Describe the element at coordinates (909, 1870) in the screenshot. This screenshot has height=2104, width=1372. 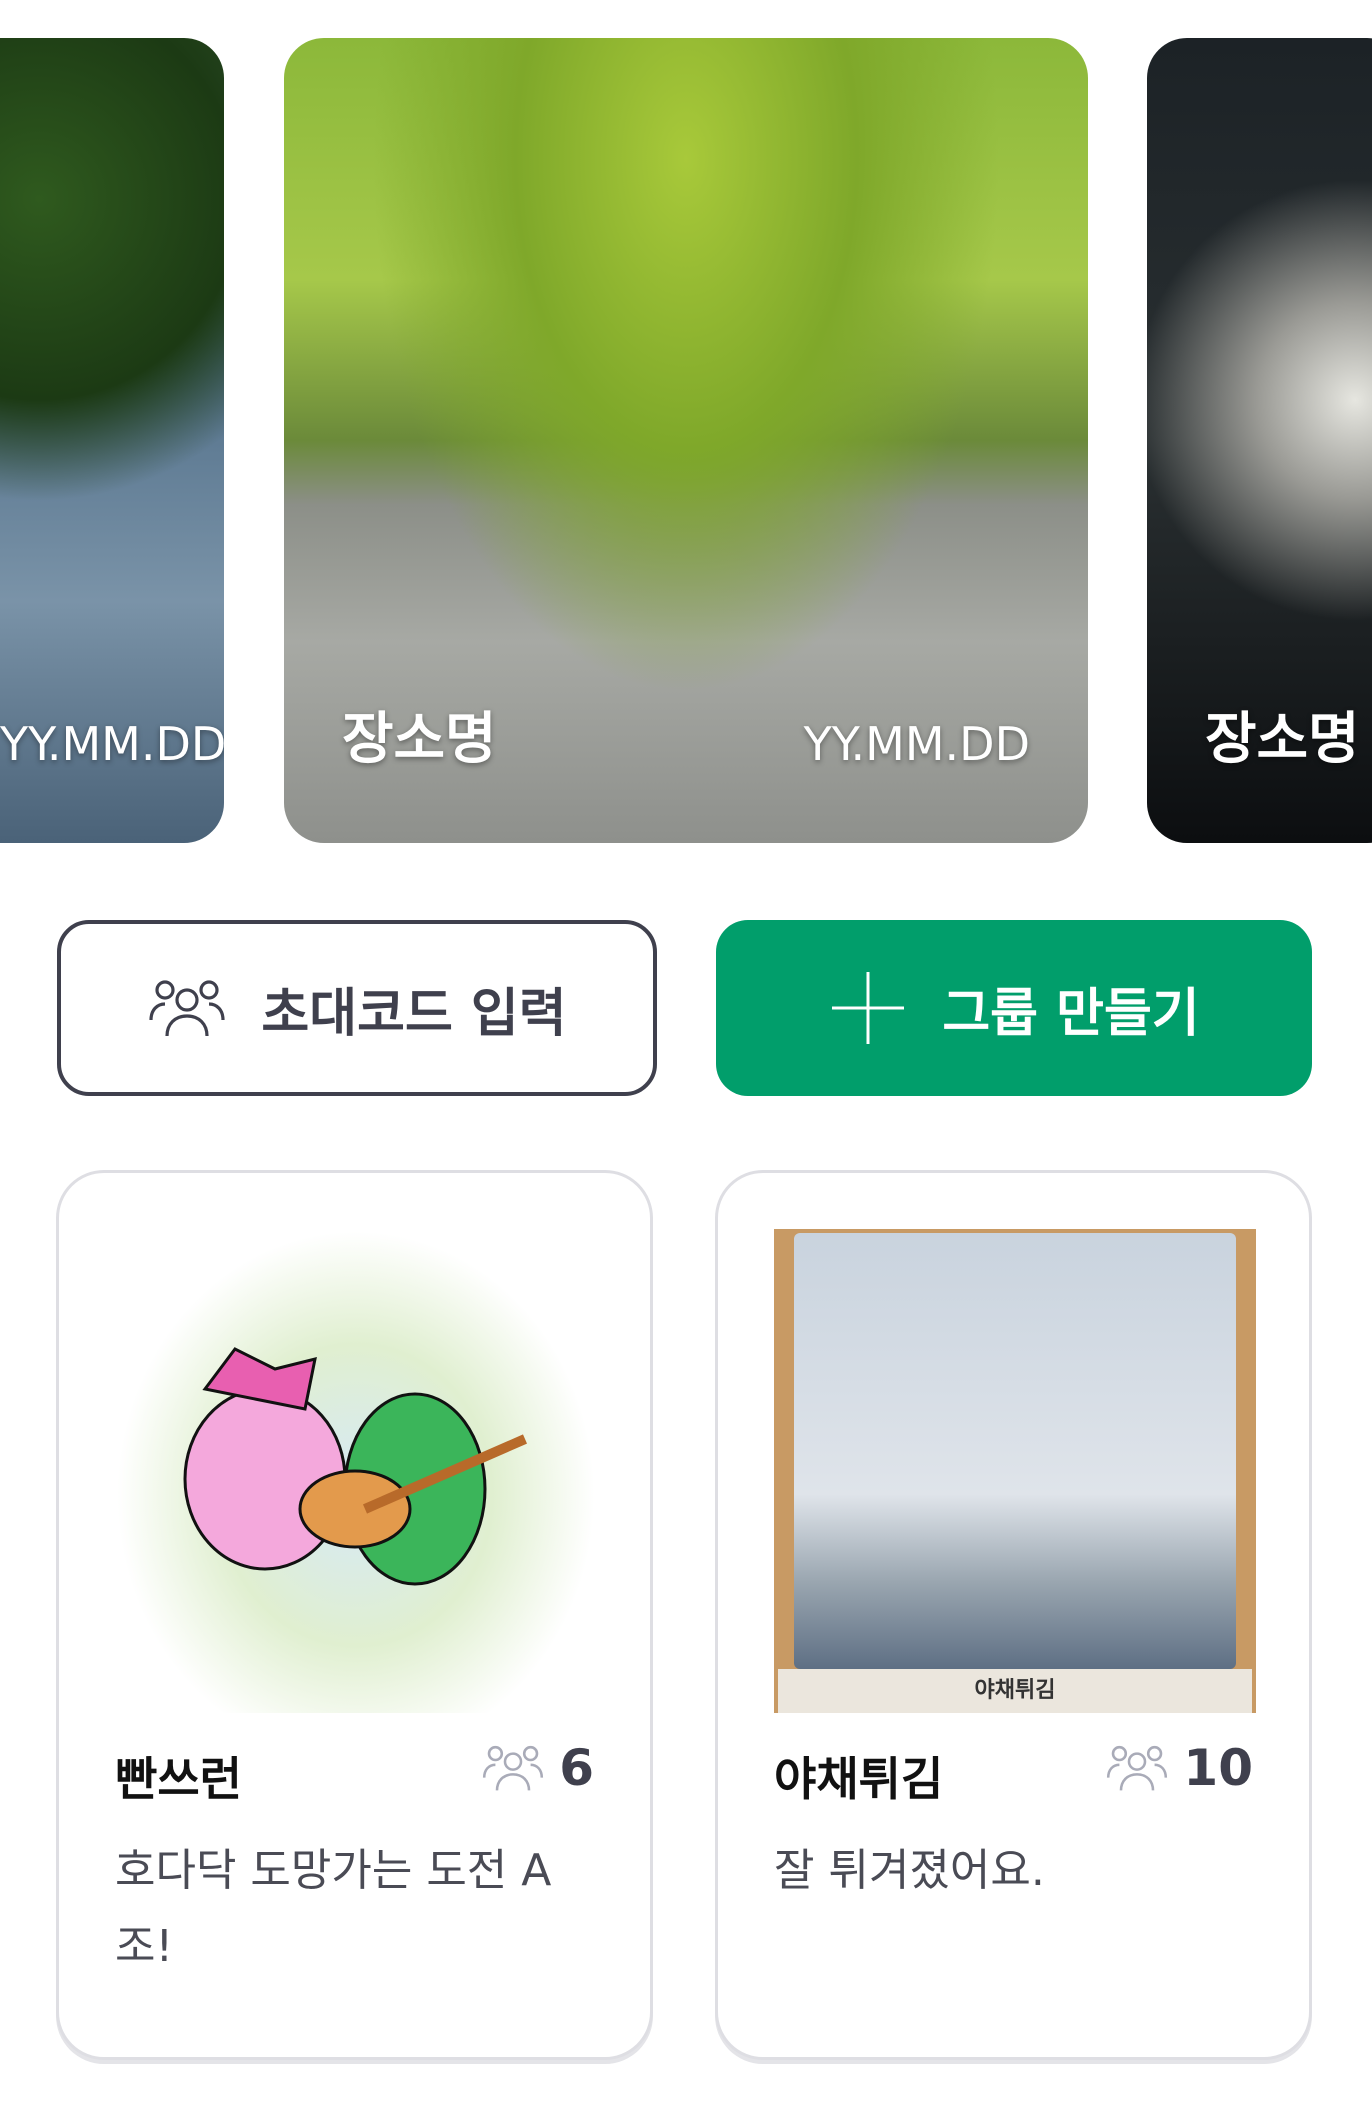
I see `group-description: 잘 튀겨졌어요.` at that location.